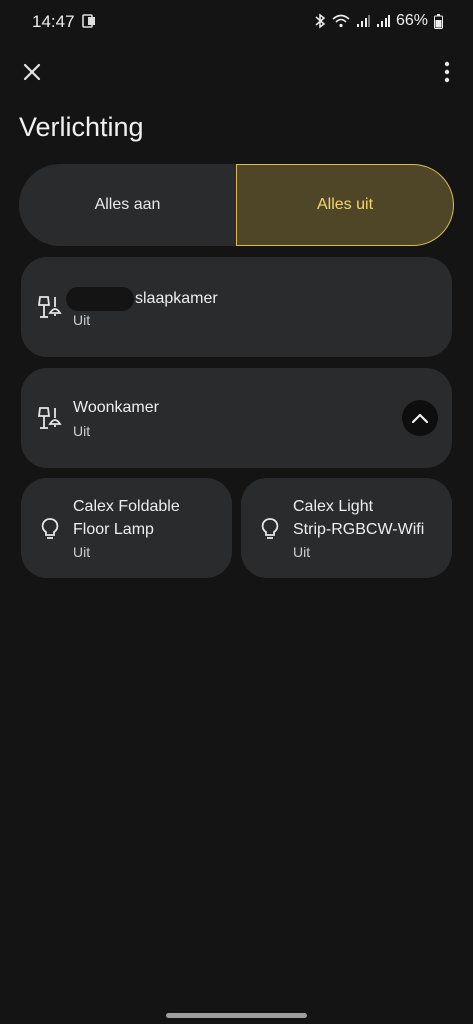  Describe the element at coordinates (81, 127) in the screenshot. I see `page-title: Verlichting` at that location.